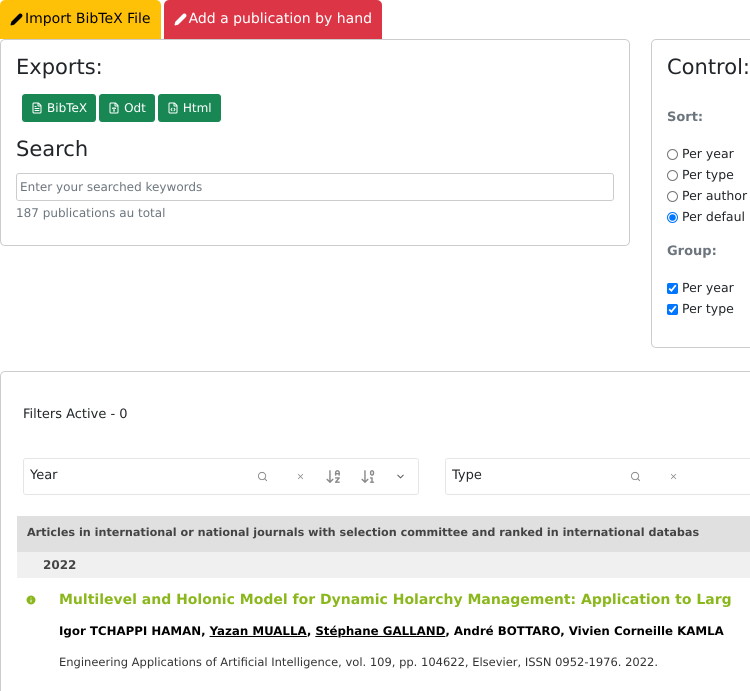 This screenshot has height=691, width=750. Describe the element at coordinates (44, 476) in the screenshot. I see `filter-label: Year` at that location.